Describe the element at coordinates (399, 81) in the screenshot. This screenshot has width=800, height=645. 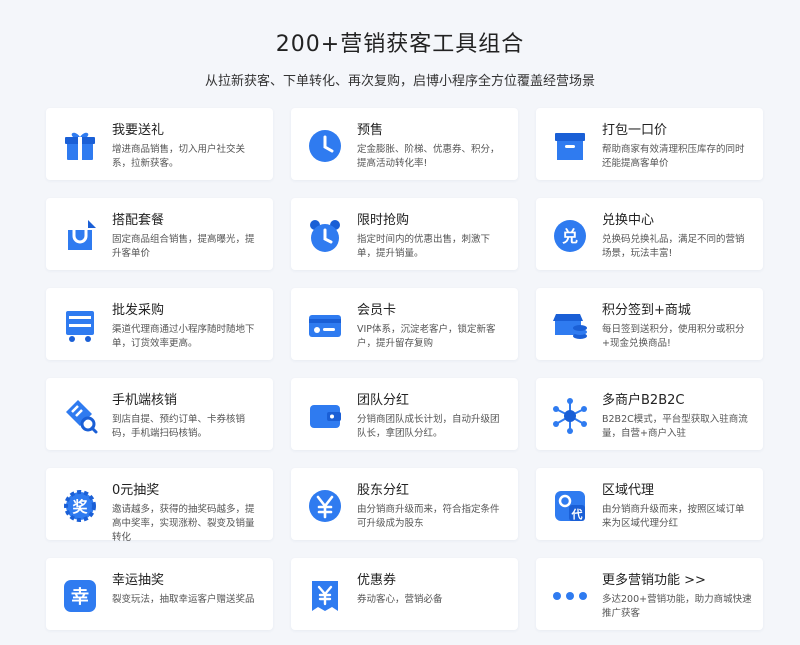
I see `page-subtitle: 从拉新获客、下单转化、再次复购，启博小程序全方位覆盖经营场景` at that location.